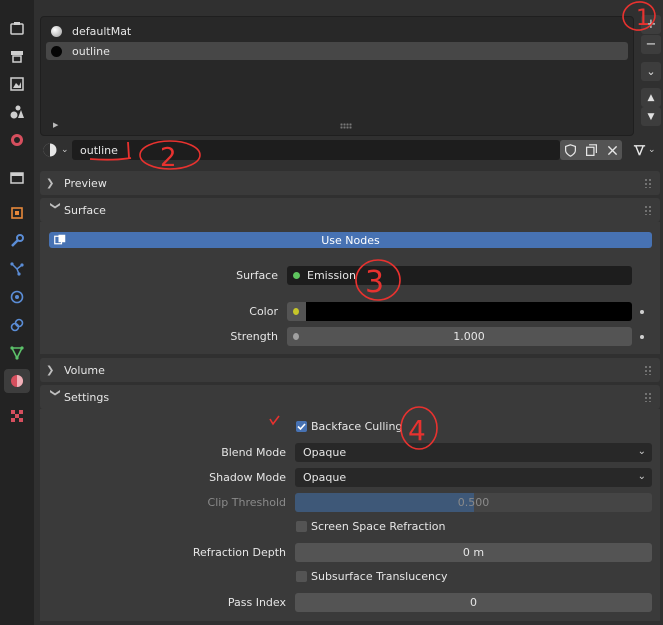 The width and height of the screenshot is (663, 625). I want to click on resize-grip-icon, so click(346, 126).